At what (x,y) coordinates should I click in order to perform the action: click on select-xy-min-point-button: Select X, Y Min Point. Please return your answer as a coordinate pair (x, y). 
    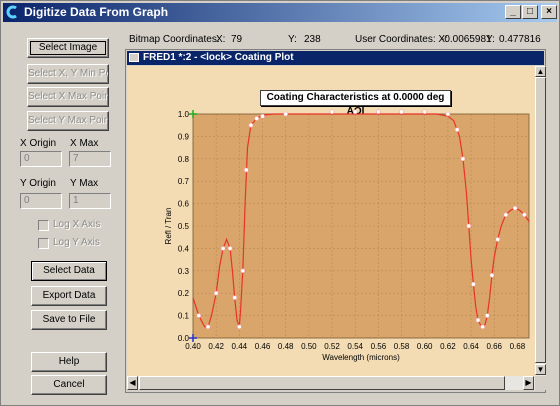
    Looking at the image, I should click on (68, 74).